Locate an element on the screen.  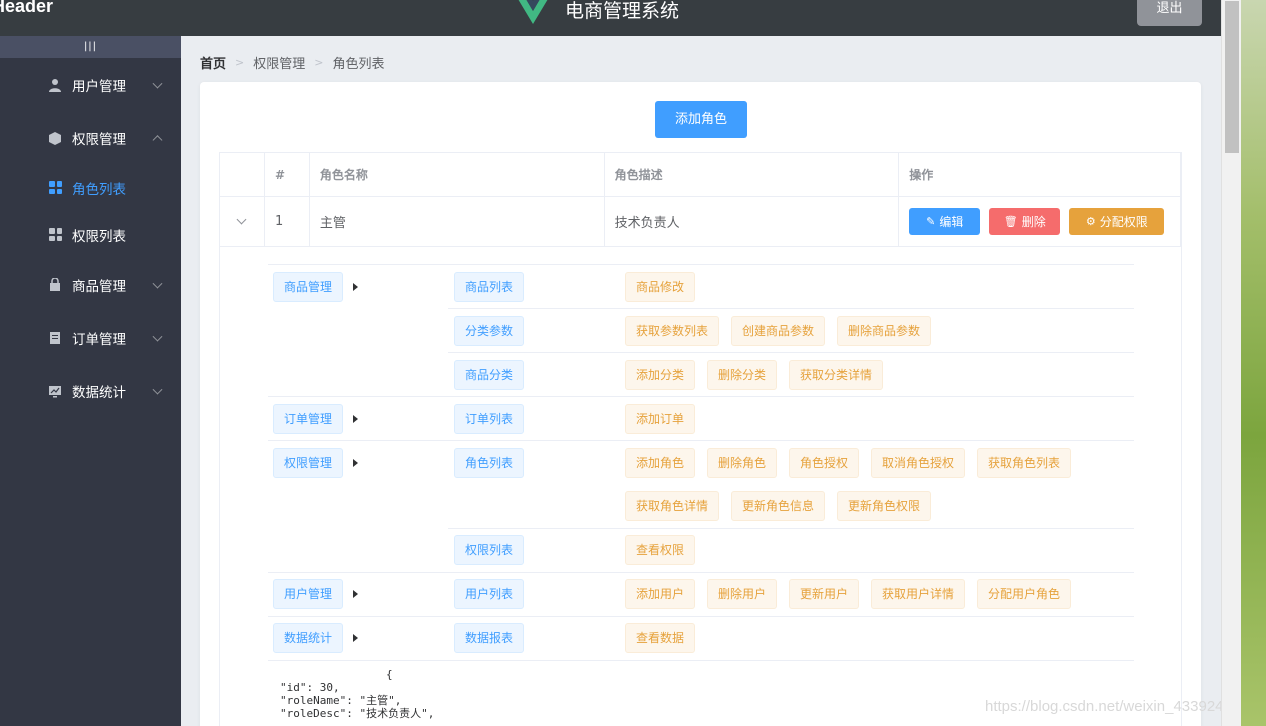
sidebar-item-label: 商品管理 is located at coordinates (99, 286).